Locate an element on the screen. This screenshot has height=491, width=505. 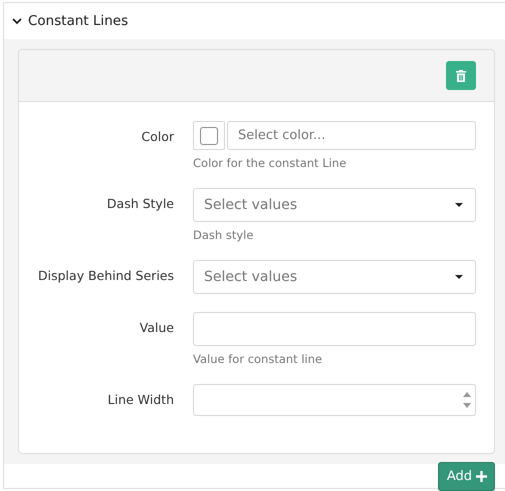
number-field is located at coordinates (334, 400).